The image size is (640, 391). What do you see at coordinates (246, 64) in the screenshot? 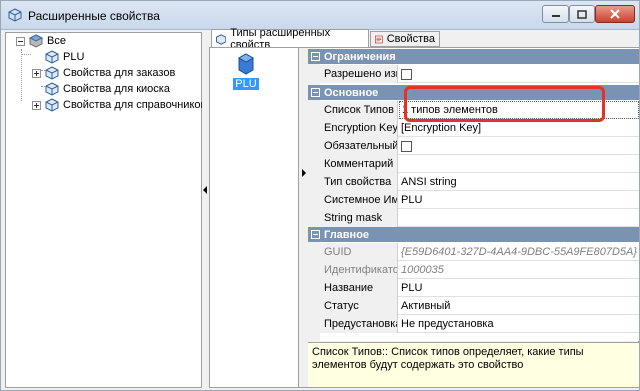
I see `cube-large-icon` at bounding box center [246, 64].